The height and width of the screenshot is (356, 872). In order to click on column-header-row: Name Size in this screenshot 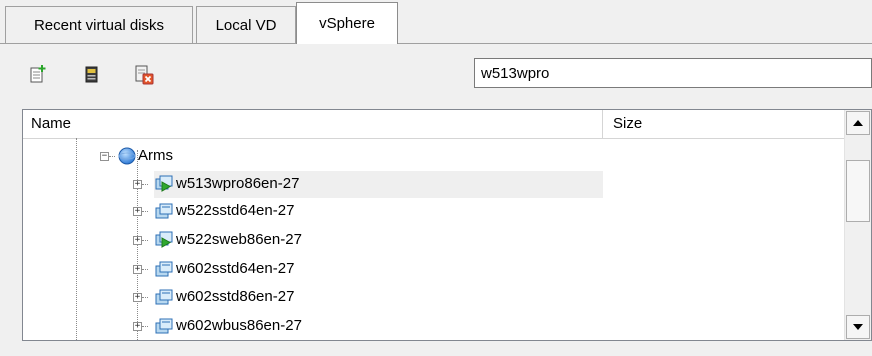, I will do `click(434, 124)`.